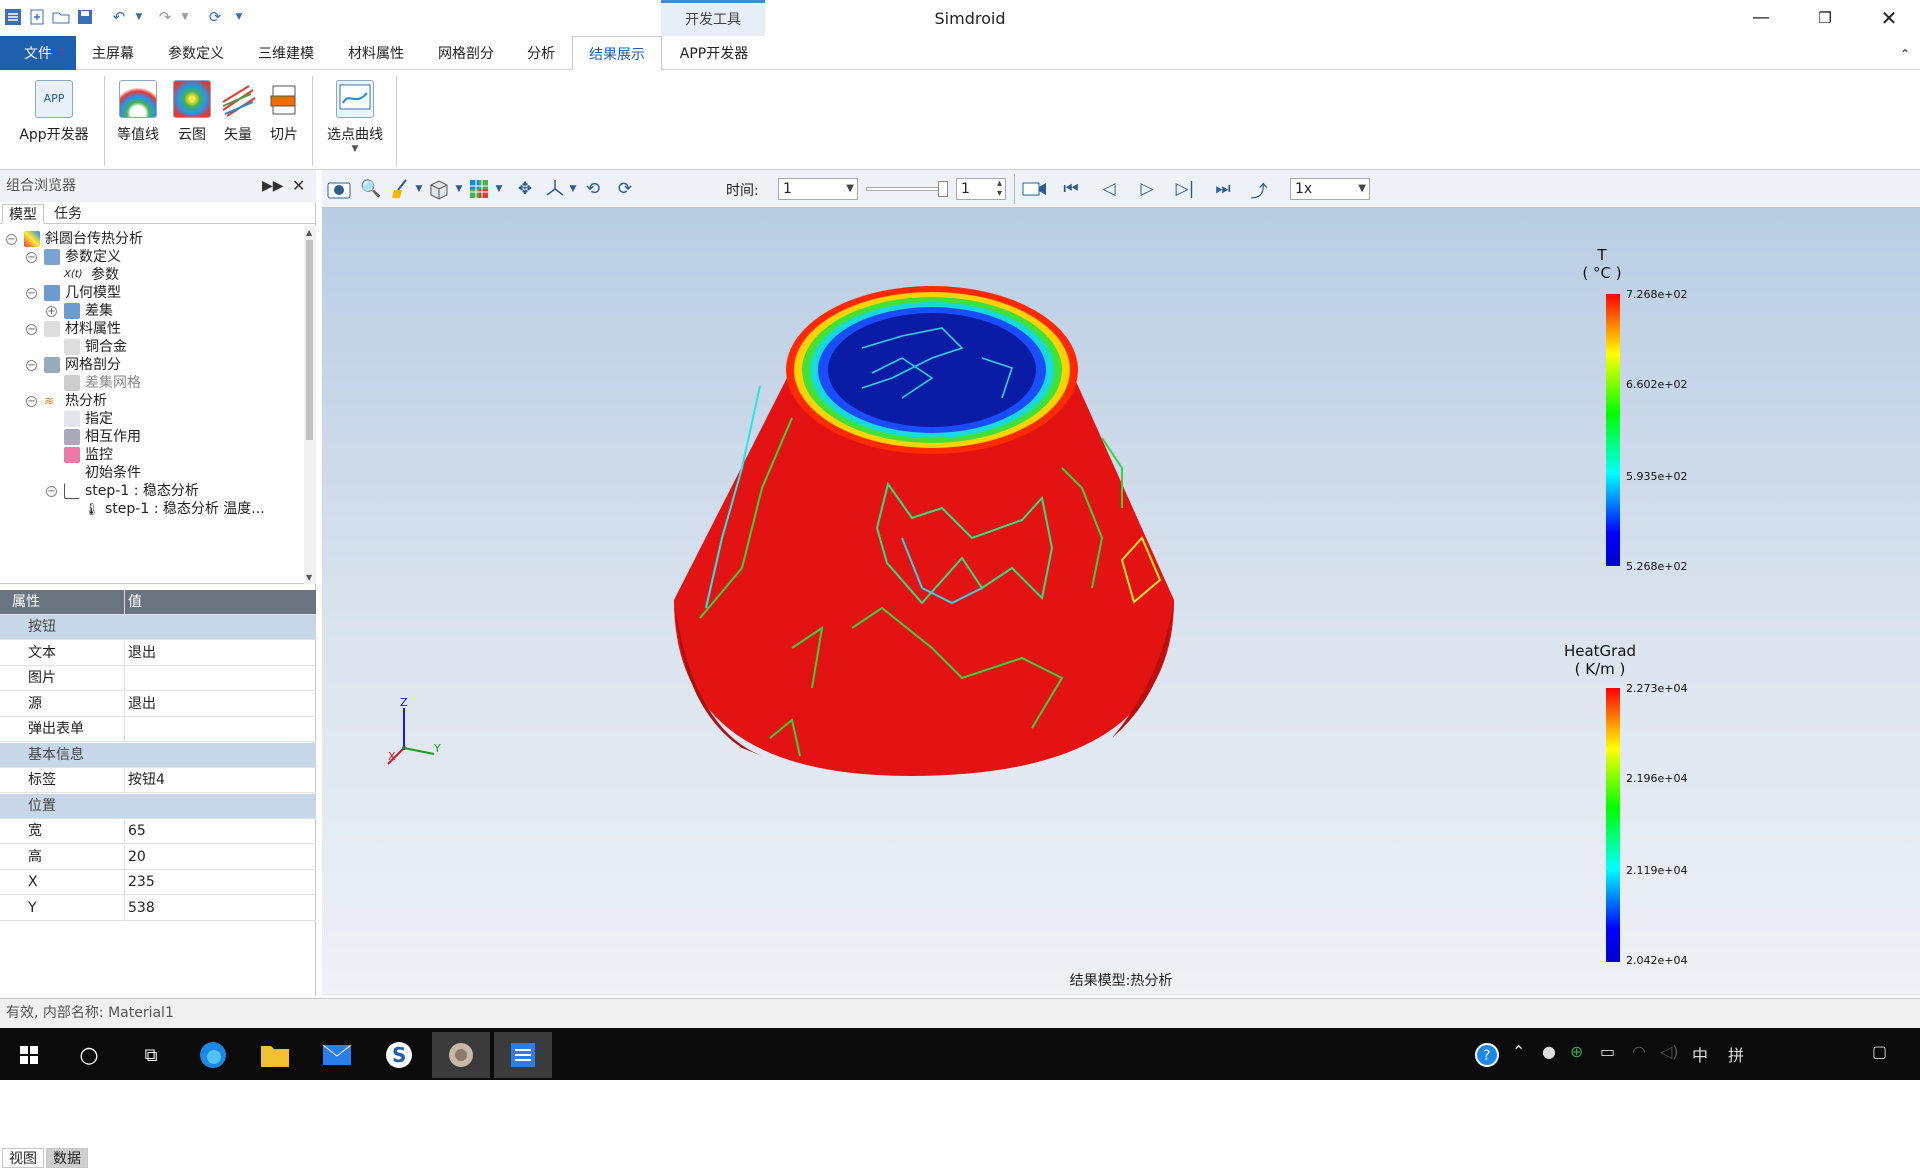 This screenshot has width=1920, height=1169. What do you see at coordinates (119, 17) in the screenshot?
I see `undo-icon: ↶` at bounding box center [119, 17].